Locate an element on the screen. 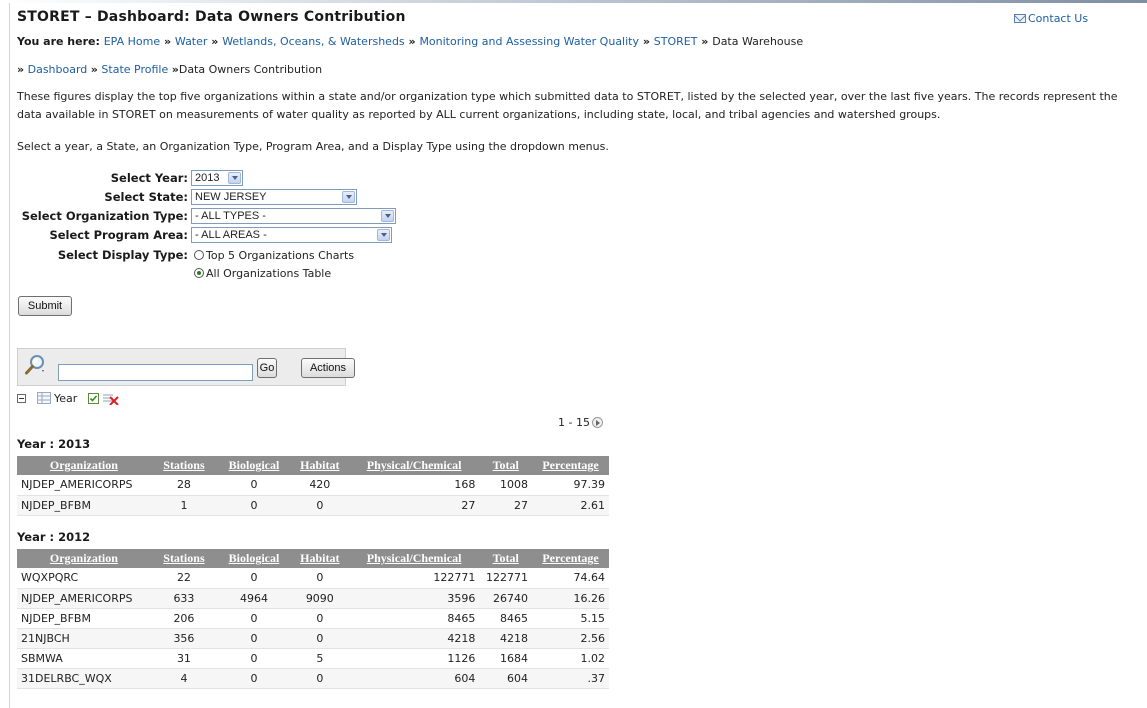 The width and height of the screenshot is (1147, 708). cell-percentage: .37 is located at coordinates (570, 678).